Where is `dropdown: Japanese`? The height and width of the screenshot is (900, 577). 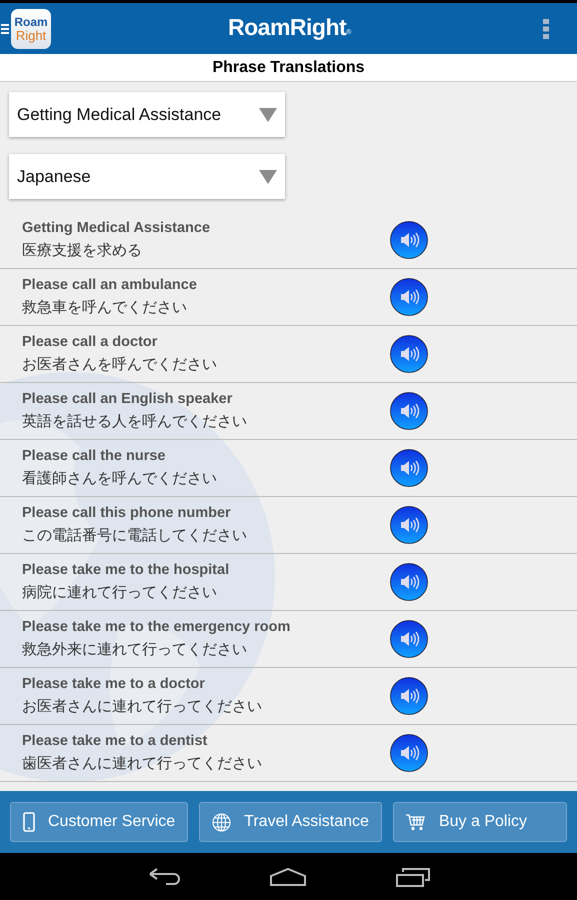
dropdown: Japanese is located at coordinates (147, 176).